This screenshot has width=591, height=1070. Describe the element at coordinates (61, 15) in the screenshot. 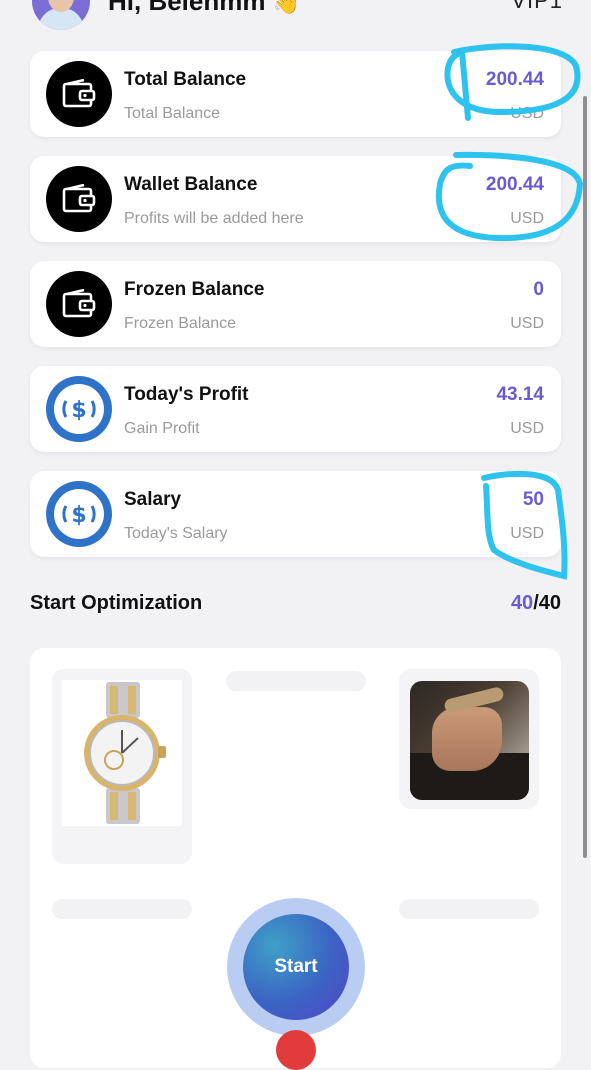

I see `avatar` at that location.